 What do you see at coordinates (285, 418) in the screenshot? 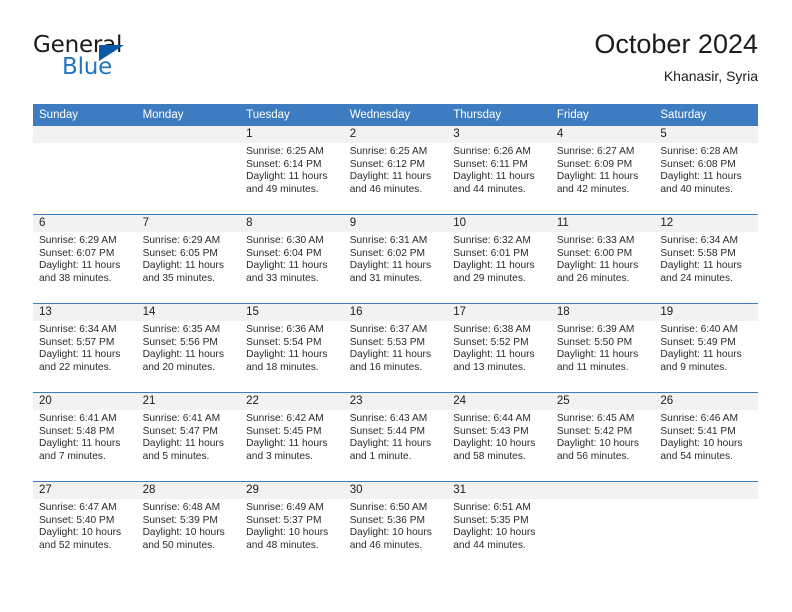
I see `sunrise-text: Sunrise: 6:42 AM` at bounding box center [285, 418].